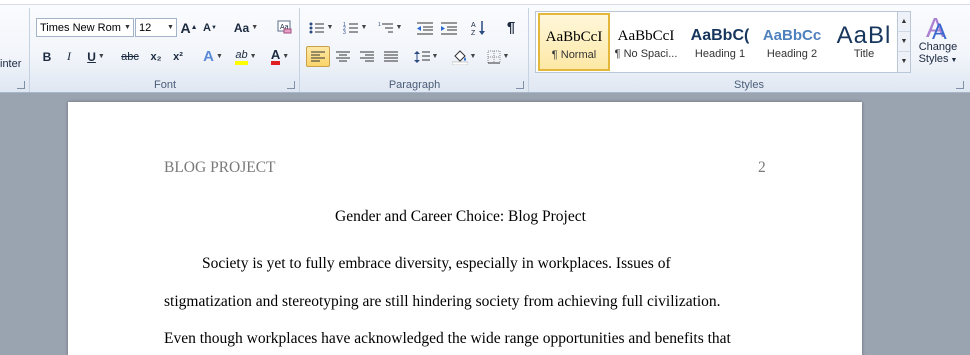 Image resolution: width=970 pixels, height=355 pixels. Describe the element at coordinates (520, 85) in the screenshot. I see `paragraph-dialog-launcher` at that location.